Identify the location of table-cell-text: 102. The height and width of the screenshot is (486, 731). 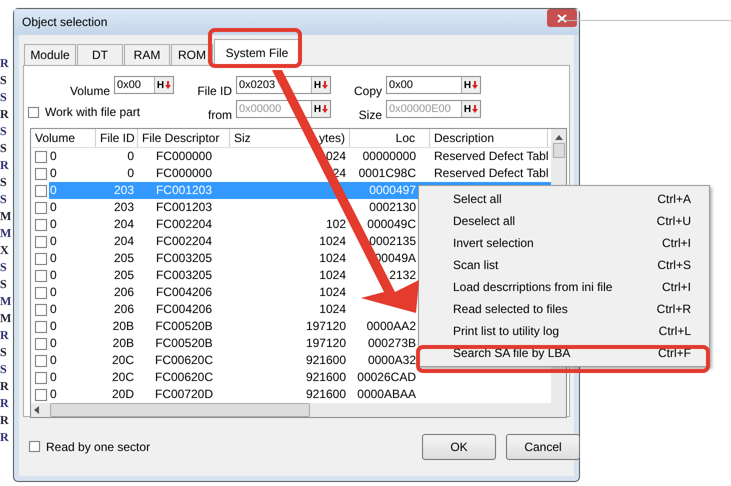
(335, 224).